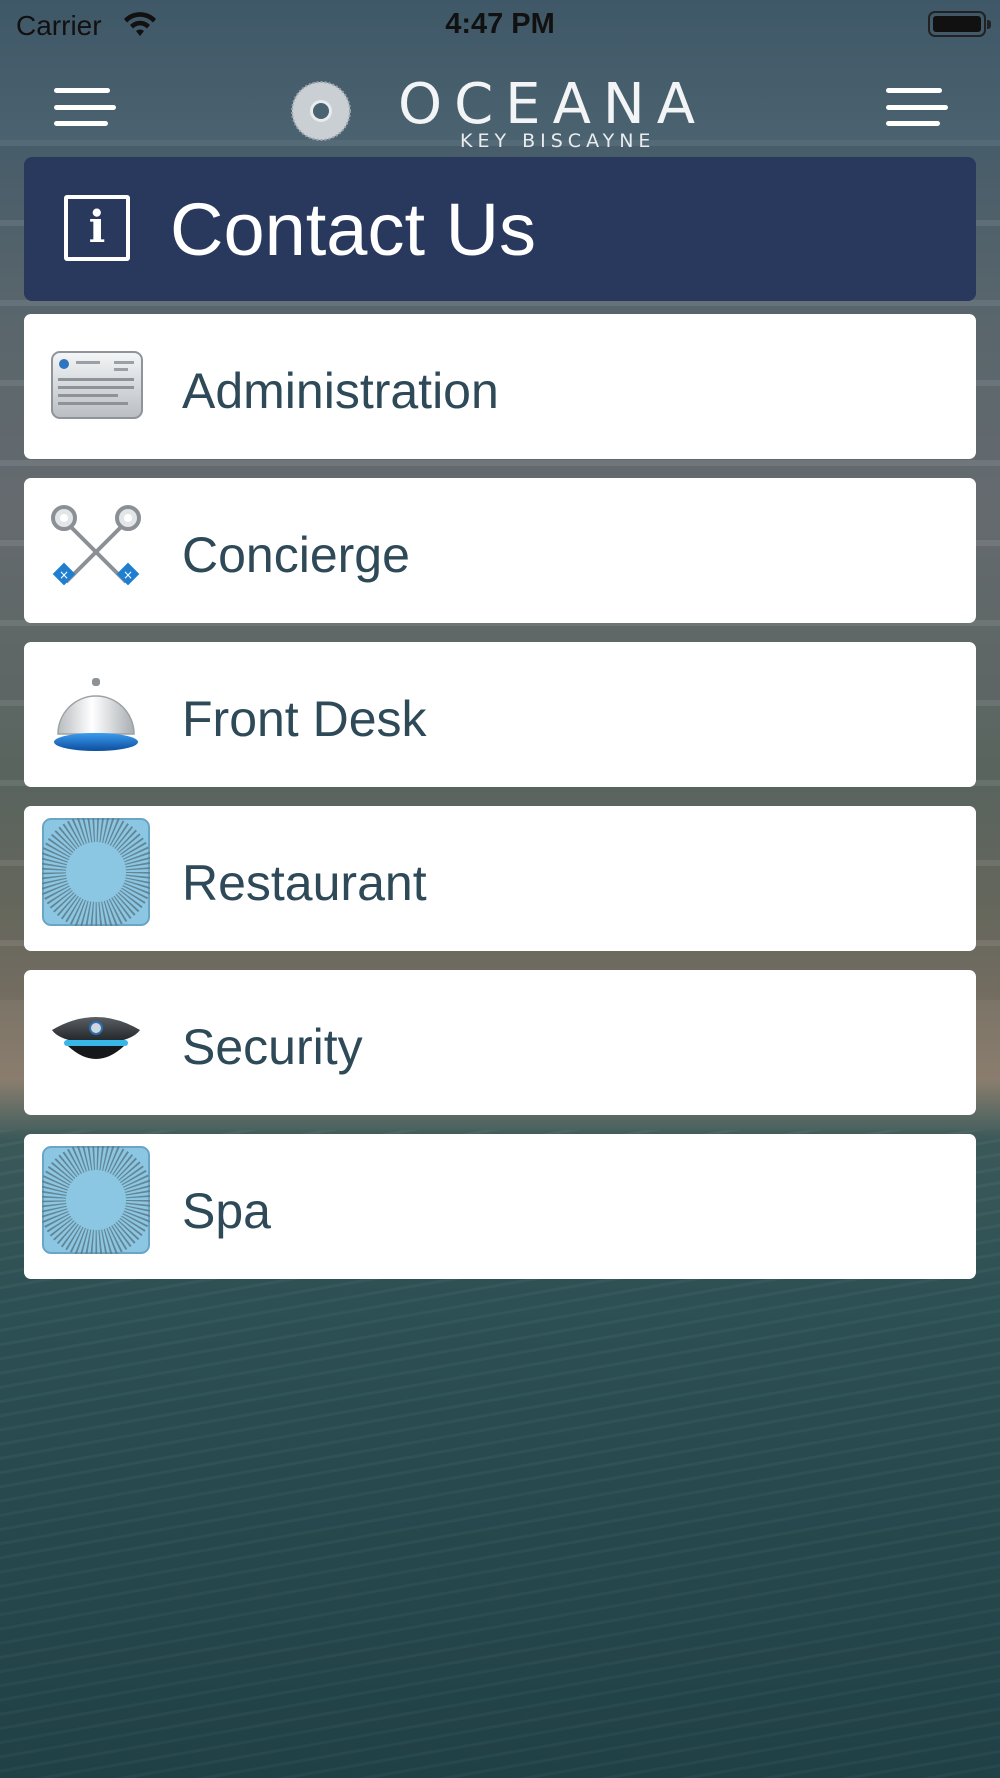 The height and width of the screenshot is (1778, 1000). I want to click on crossed-keys-icon: × ×, so click(96, 545).